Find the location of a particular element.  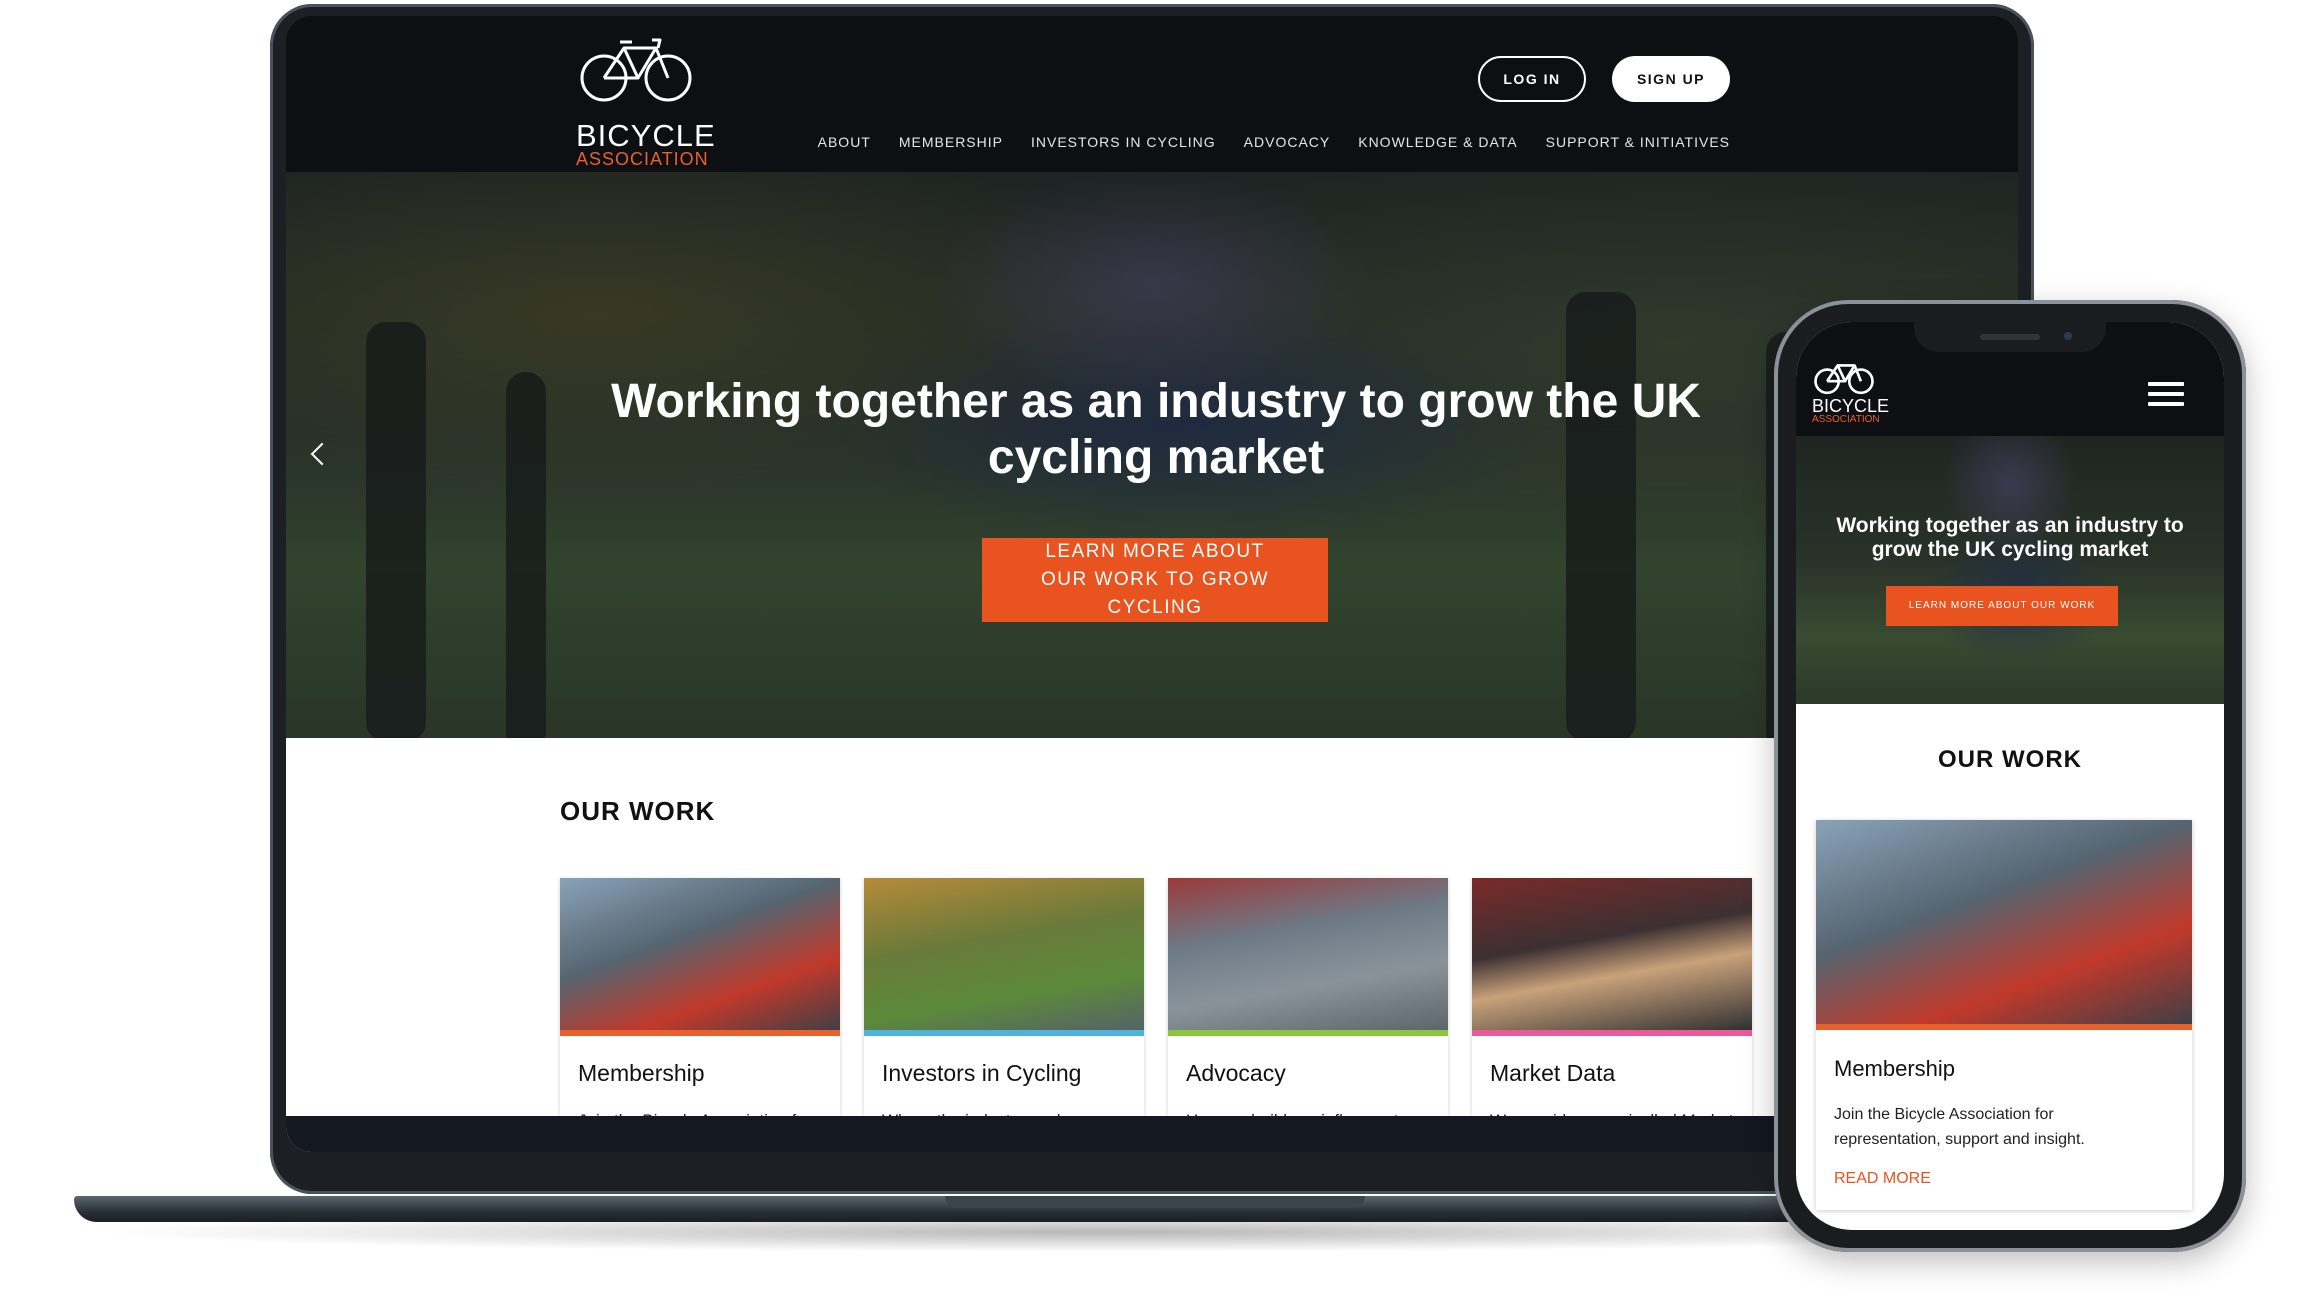

phone-speaker is located at coordinates (2010, 337).